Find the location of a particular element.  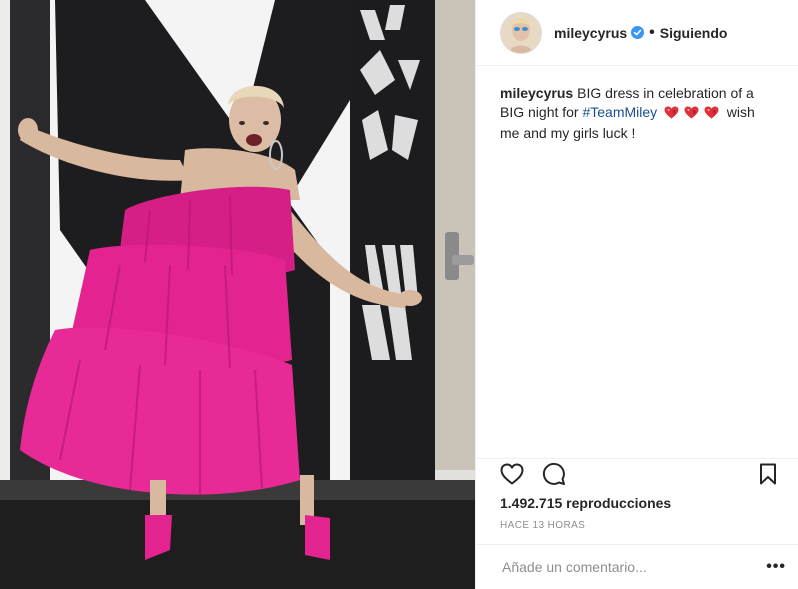

comment-button is located at coordinates (554, 474).